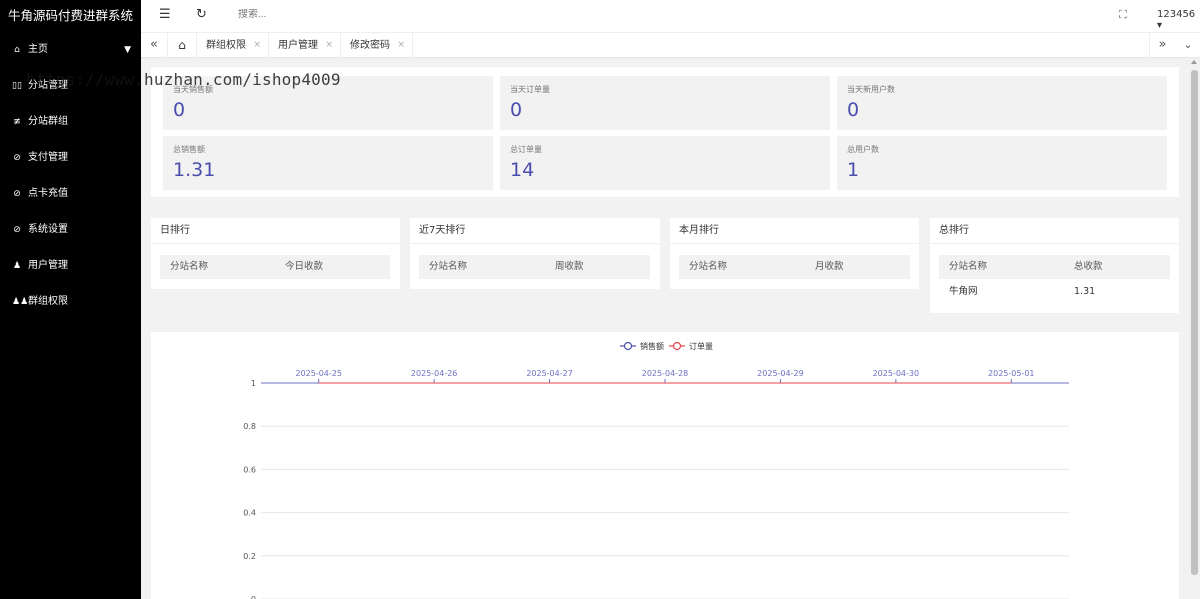 The width and height of the screenshot is (1200, 599). Describe the element at coordinates (275, 253) in the screenshot. I see `ranking-daily: 日排行 分站名称 今日收款` at that location.